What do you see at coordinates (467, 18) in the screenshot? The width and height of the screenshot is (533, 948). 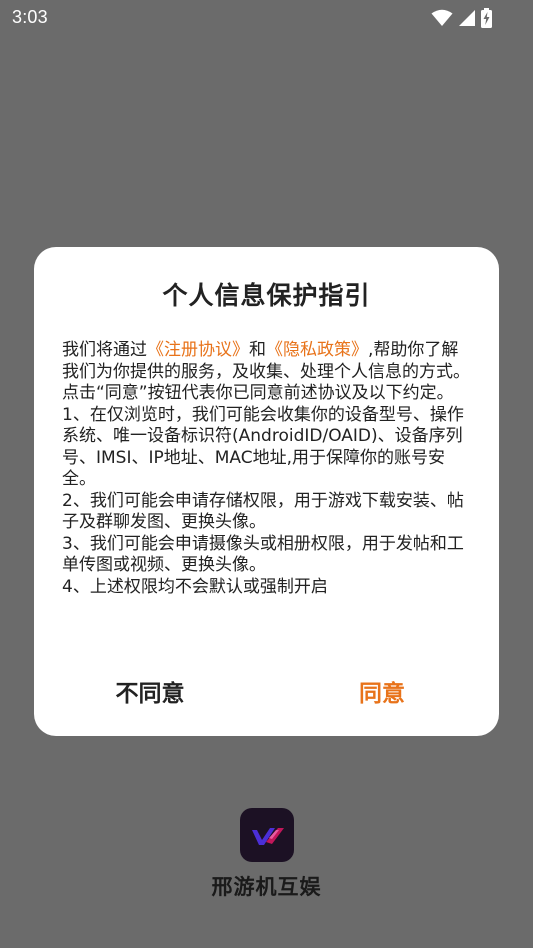 I see `signal-icon` at bounding box center [467, 18].